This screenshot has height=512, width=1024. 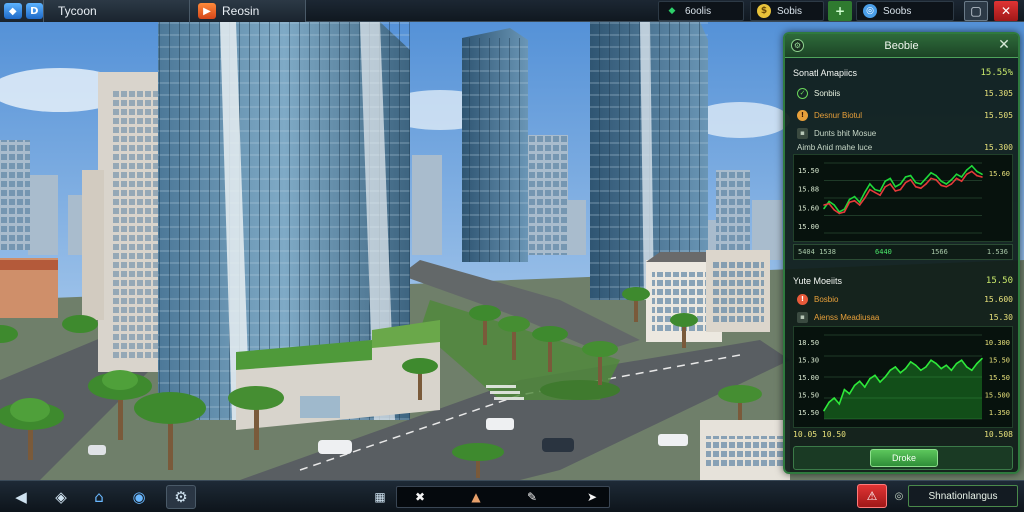 What do you see at coordinates (847, 317) in the screenshot?
I see `row-label: Aienss Meadiusaa` at bounding box center [847, 317].